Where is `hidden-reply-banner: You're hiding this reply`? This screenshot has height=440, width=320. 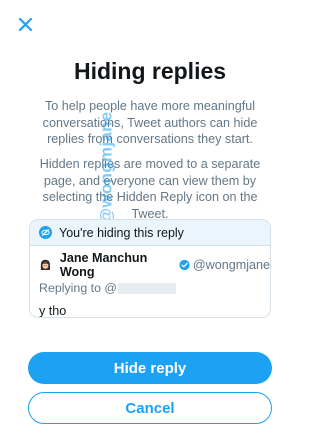
hidden-reply-banner: You're hiding this reply is located at coordinates (150, 233).